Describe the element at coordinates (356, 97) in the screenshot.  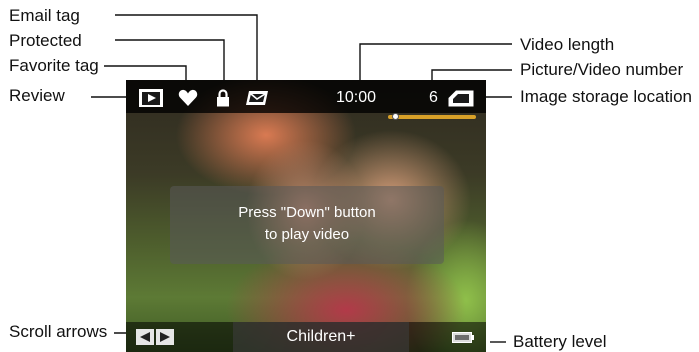
I see `video-length-readout: 10:00` at that location.